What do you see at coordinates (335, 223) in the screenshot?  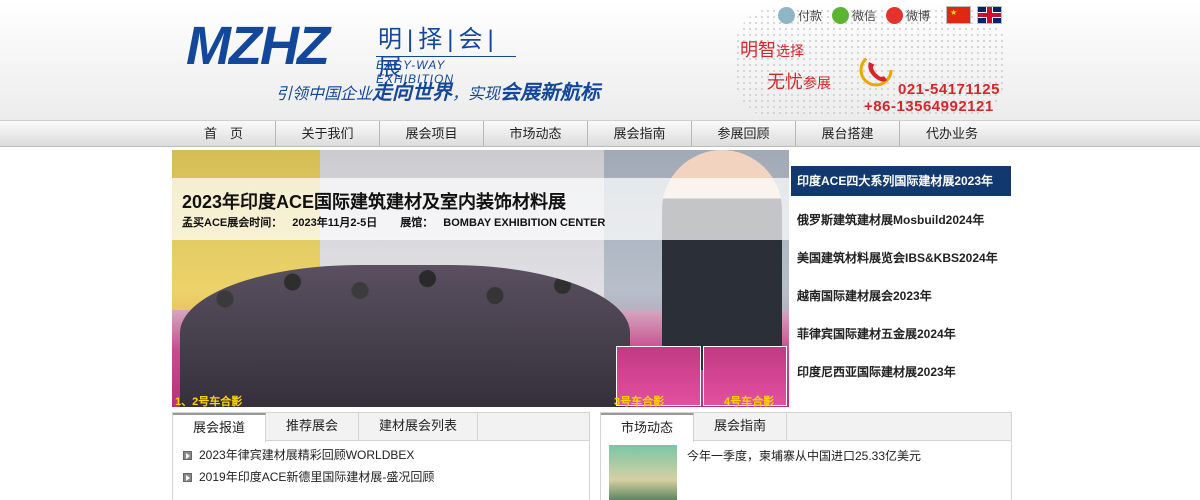 I see `banner-time-value: 2023年11月2-5日` at bounding box center [335, 223].